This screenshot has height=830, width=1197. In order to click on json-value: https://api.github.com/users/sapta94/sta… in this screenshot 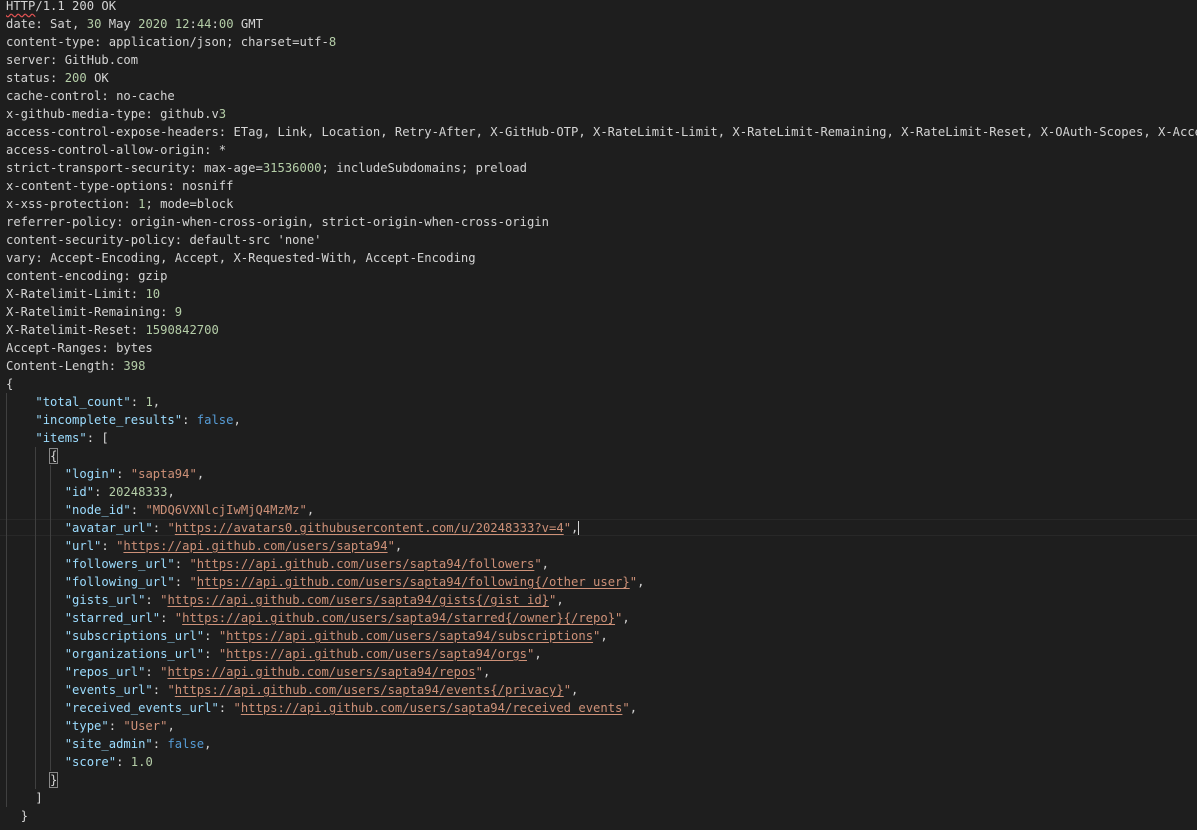, I will do `click(398, 618)`.